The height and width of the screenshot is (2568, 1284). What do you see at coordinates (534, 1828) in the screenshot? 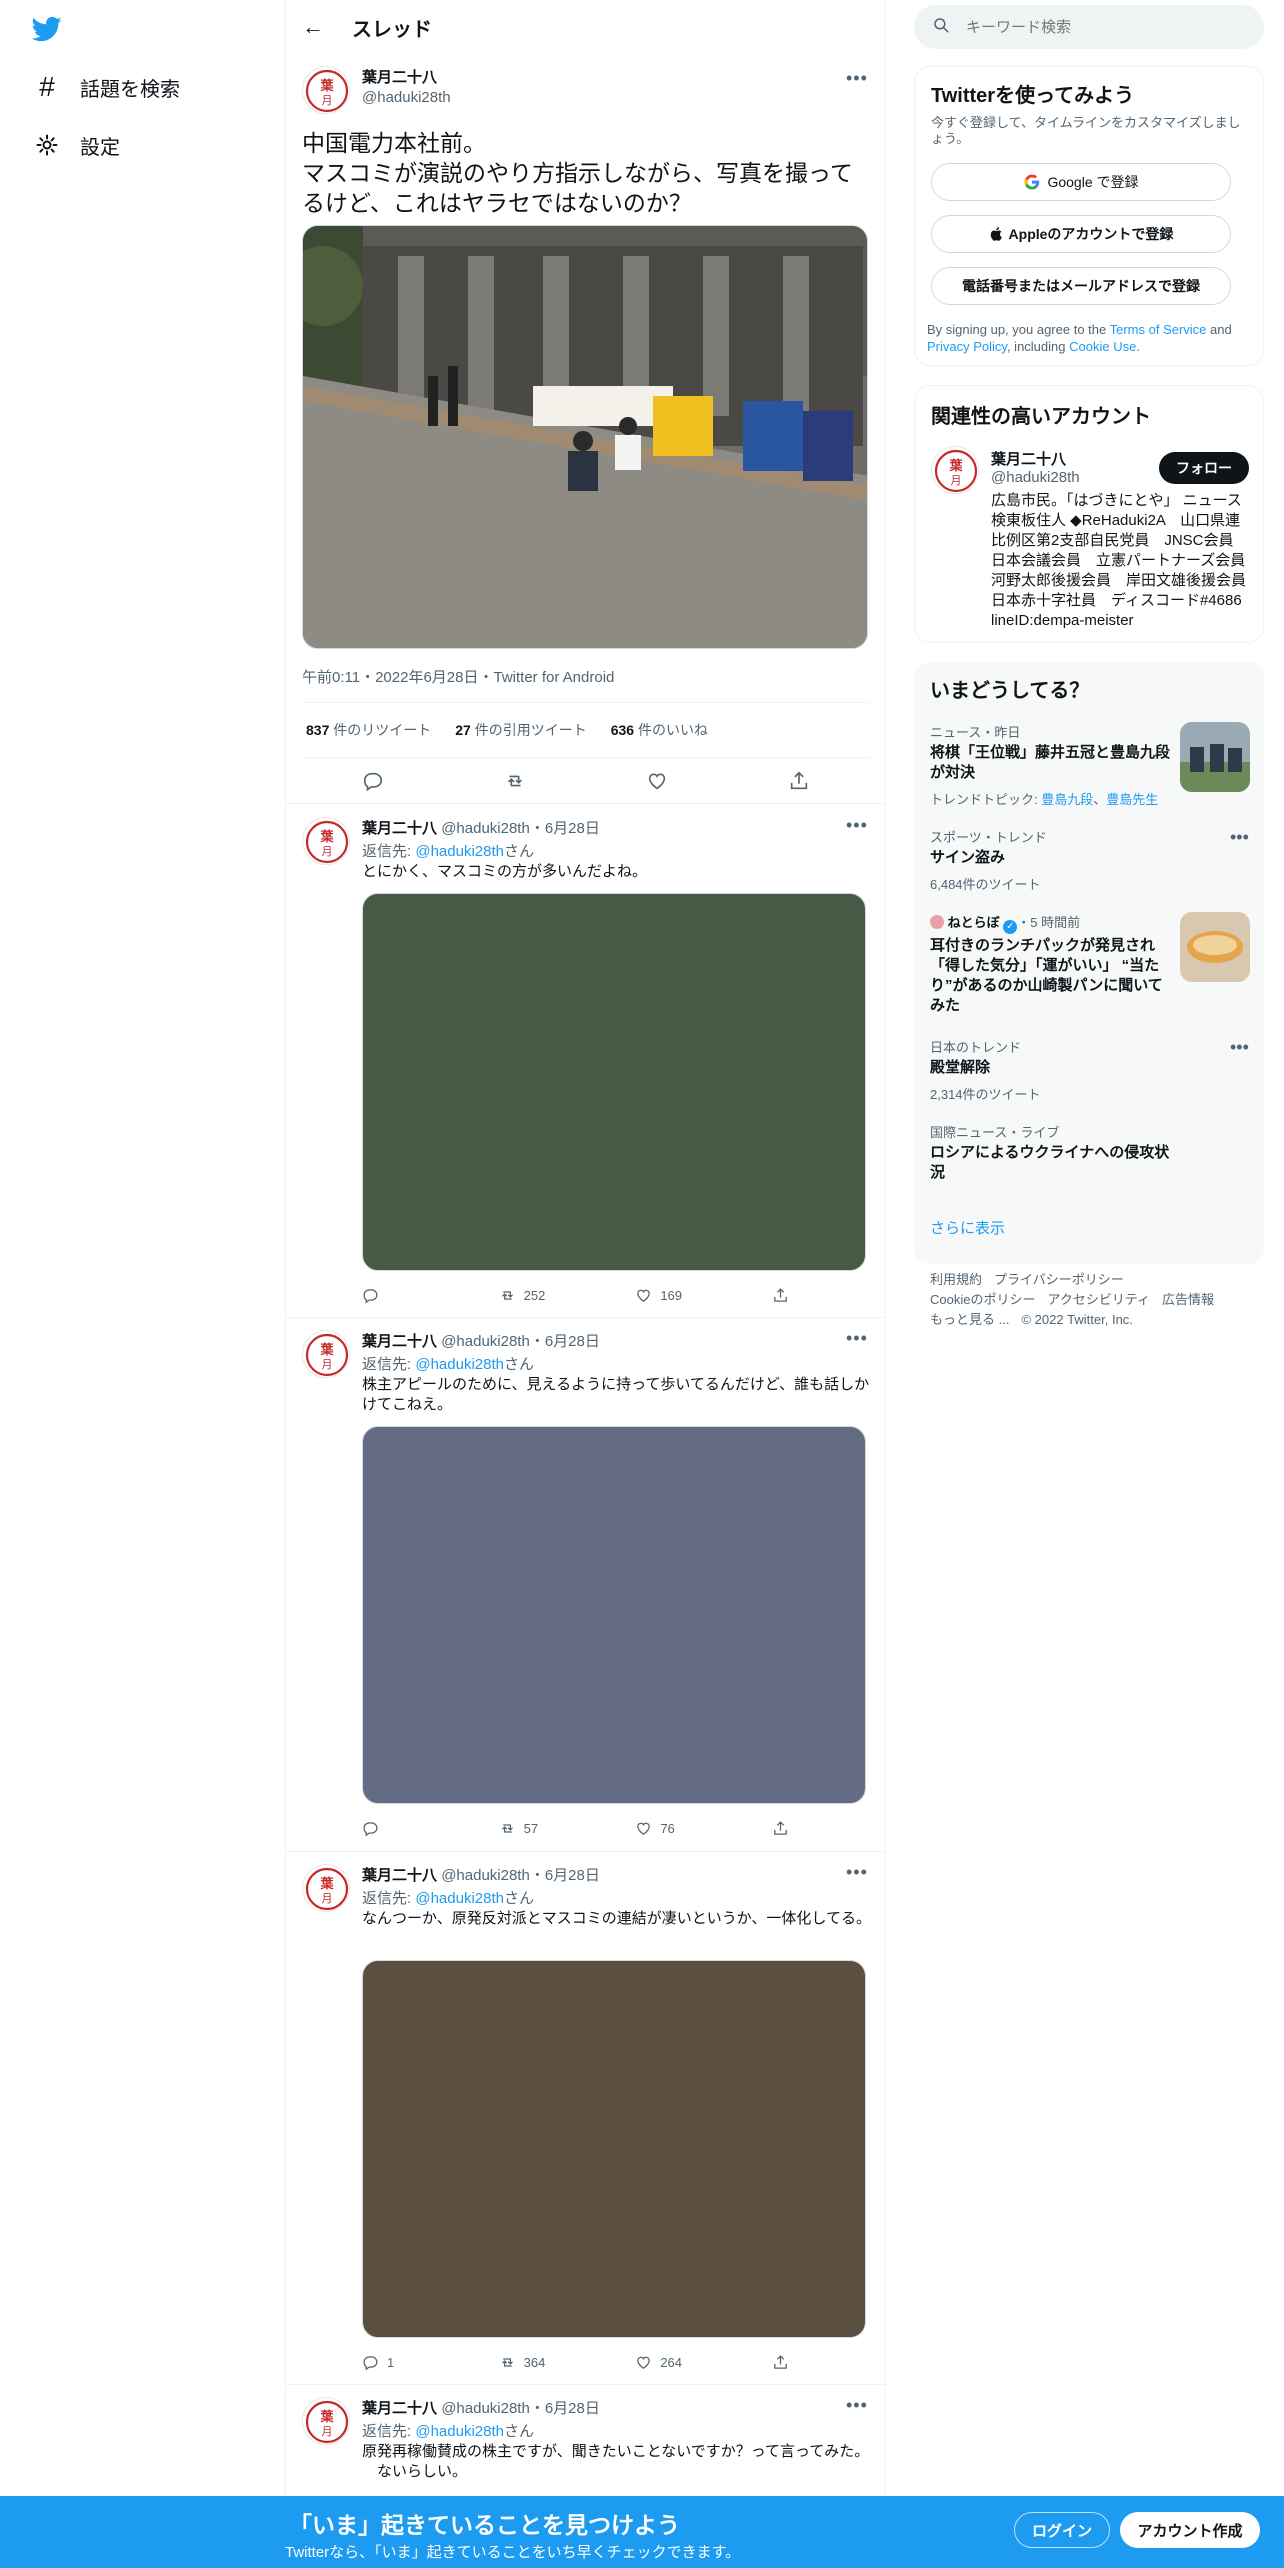
I see `retweet-button: 57` at bounding box center [534, 1828].